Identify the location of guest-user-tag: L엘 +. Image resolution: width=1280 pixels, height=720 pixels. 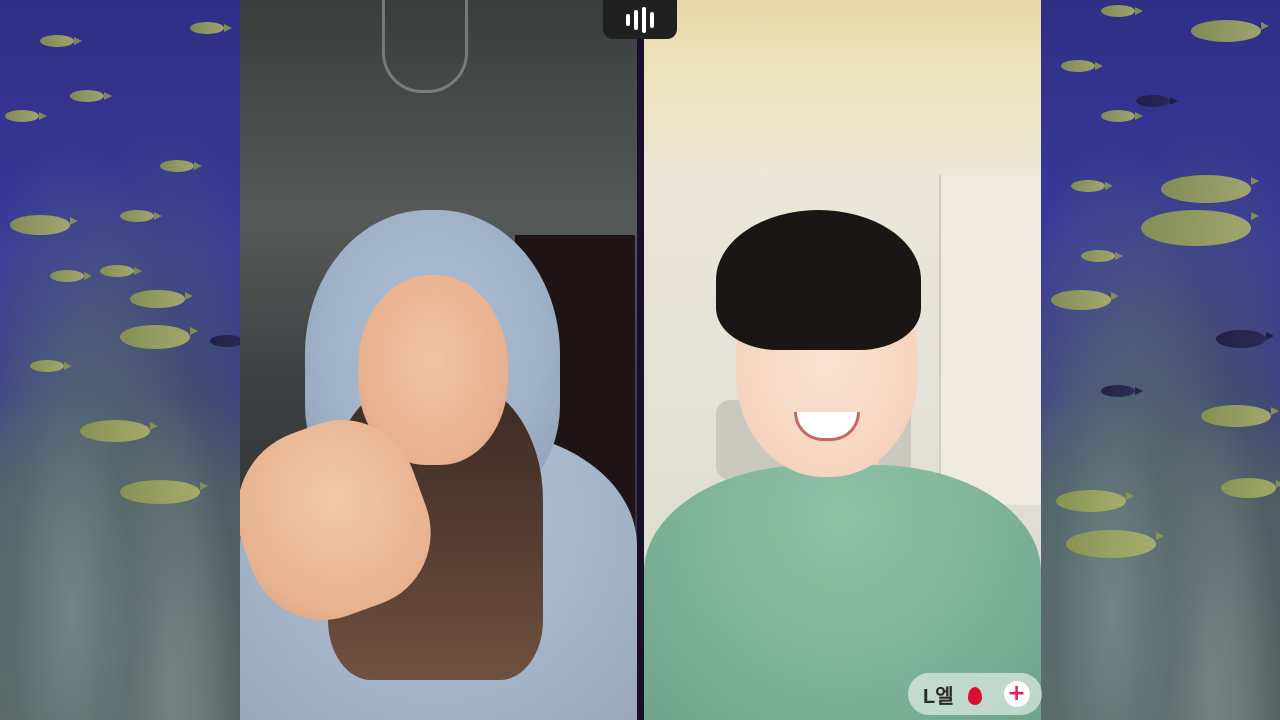
(975, 694).